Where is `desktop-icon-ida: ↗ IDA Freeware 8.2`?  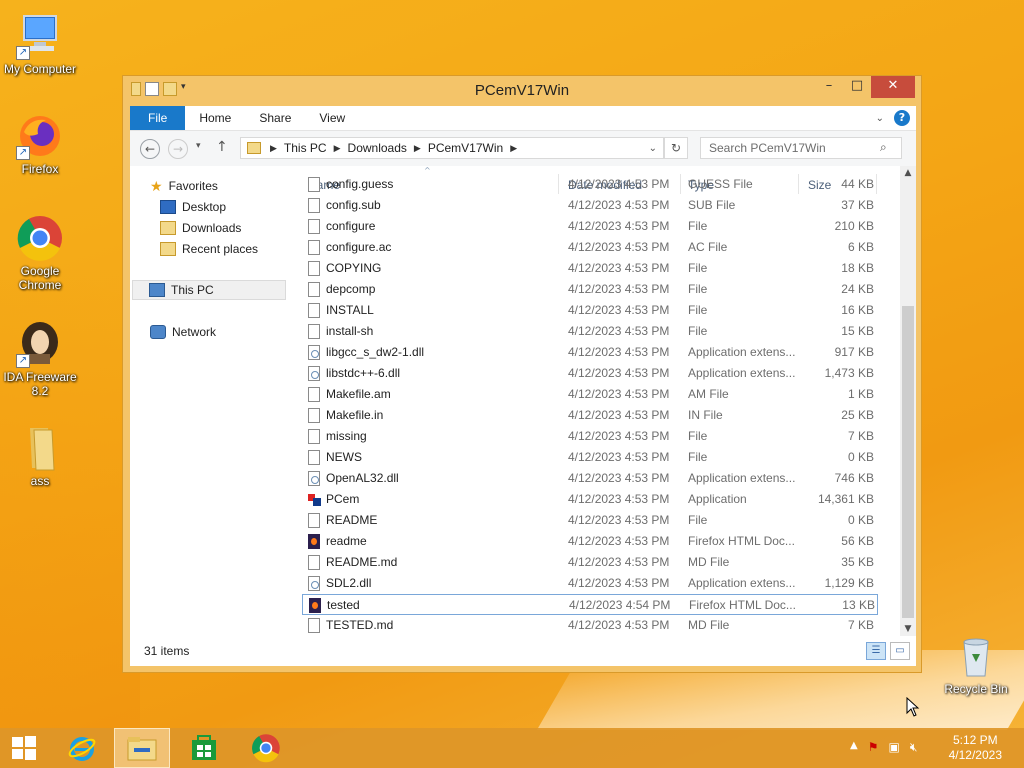 desktop-icon-ida: ↗ IDA Freeware 8.2 is located at coordinates (40, 359).